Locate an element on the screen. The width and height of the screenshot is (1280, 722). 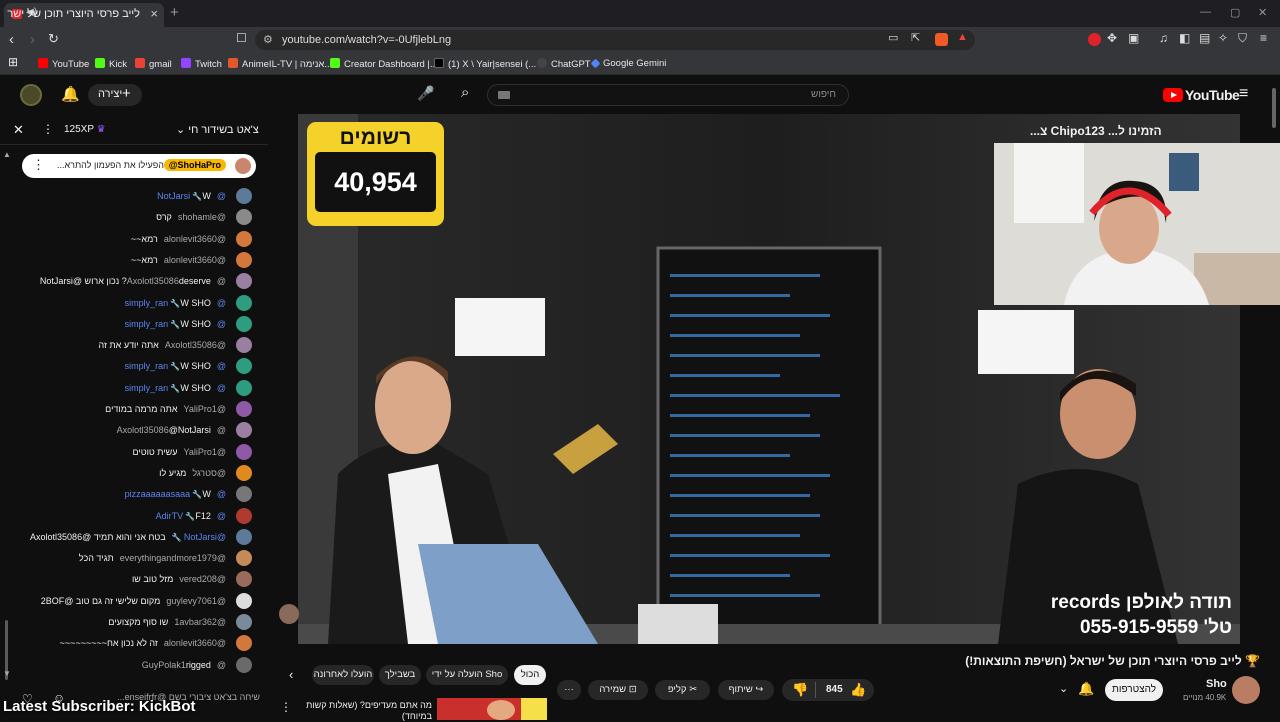
voice-search-icon: 🎤 is located at coordinates (425, 93).